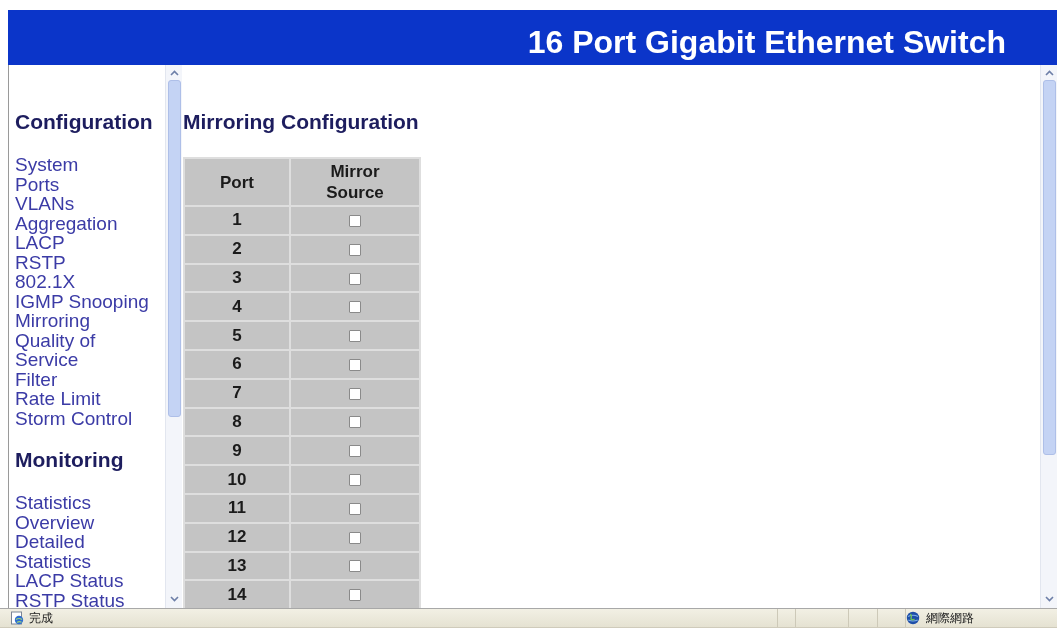  Describe the element at coordinates (237, 537) in the screenshot. I see `table-cell: 12` at that location.